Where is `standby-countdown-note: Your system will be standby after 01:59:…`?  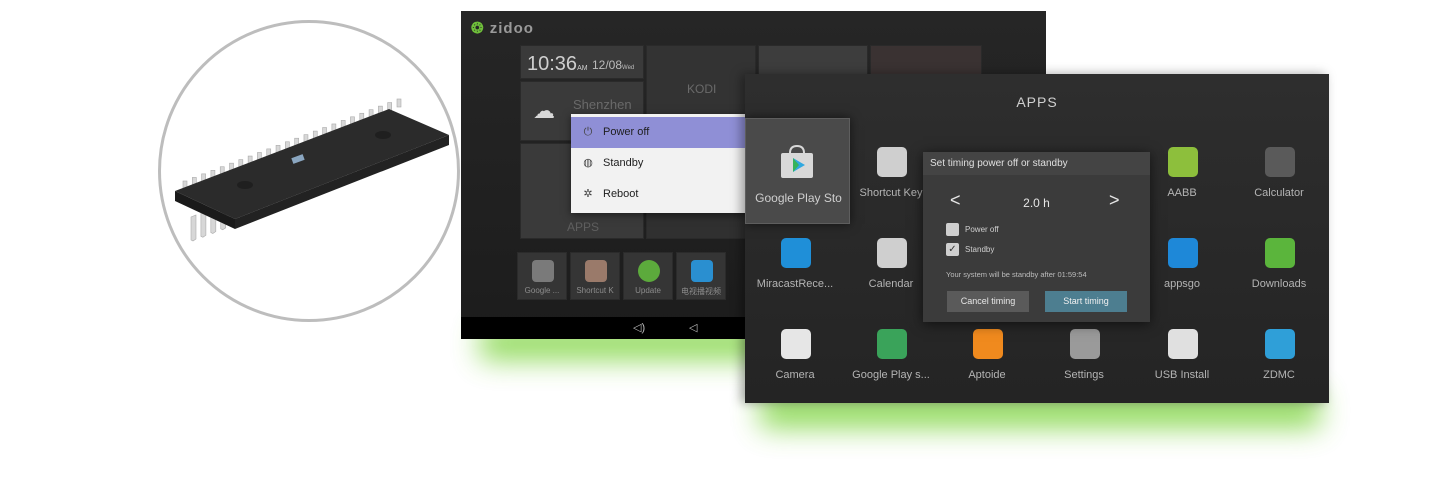
standby-countdown-note: Your system will be standby after 01:59:… is located at coordinates (1016, 274).